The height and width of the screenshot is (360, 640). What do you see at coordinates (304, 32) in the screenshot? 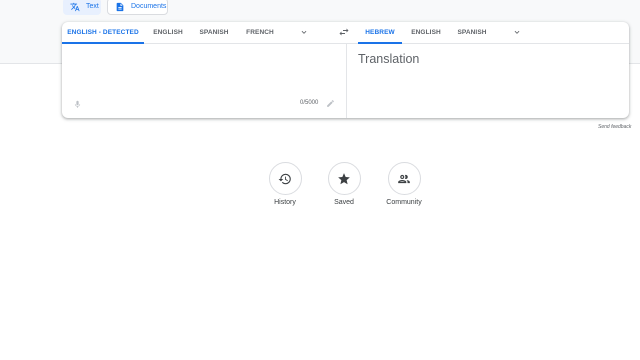
I see `source-more-languages-icon` at bounding box center [304, 32].